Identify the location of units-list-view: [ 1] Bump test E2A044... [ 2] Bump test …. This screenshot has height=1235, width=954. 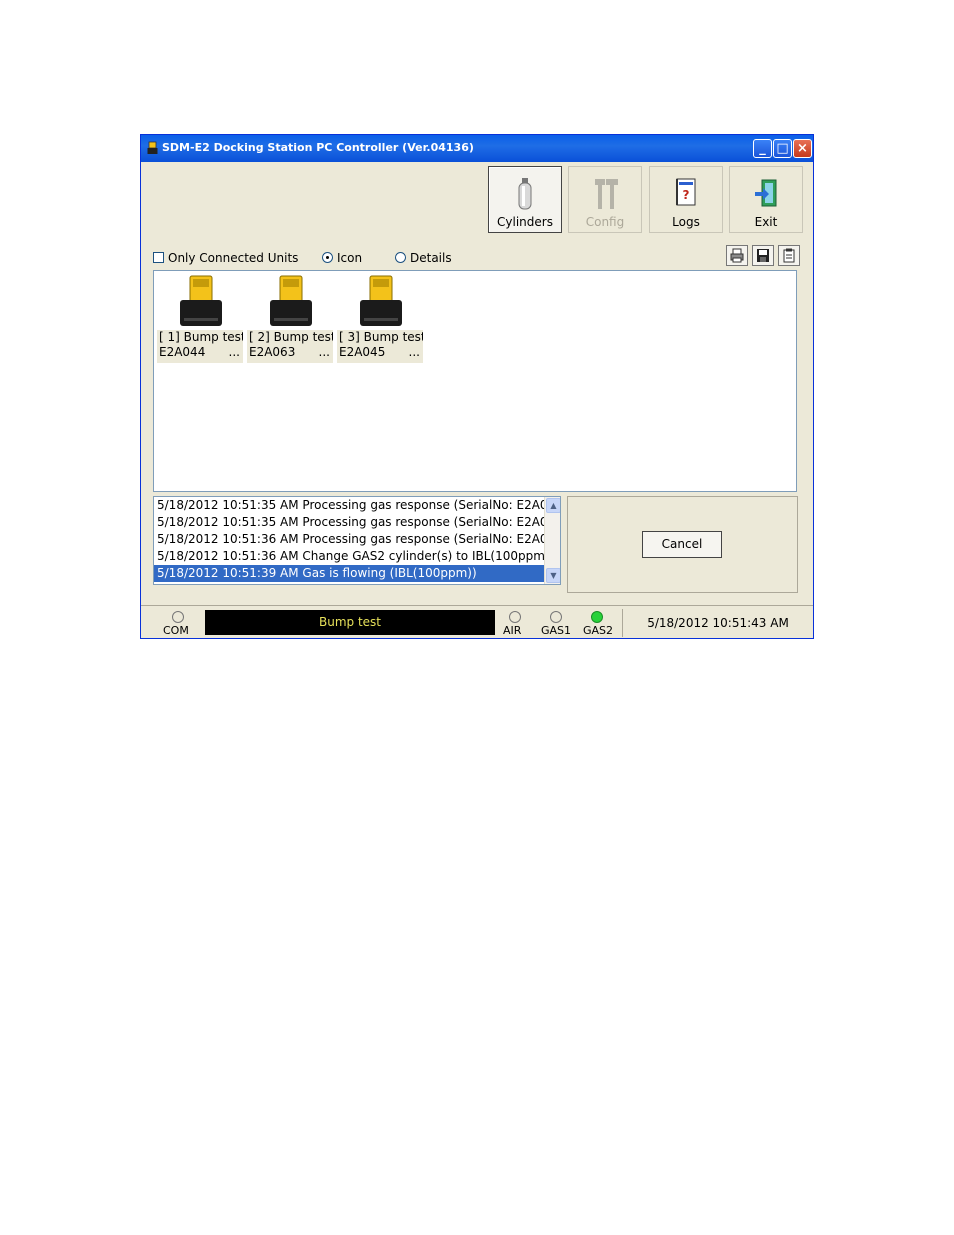
(475, 381).